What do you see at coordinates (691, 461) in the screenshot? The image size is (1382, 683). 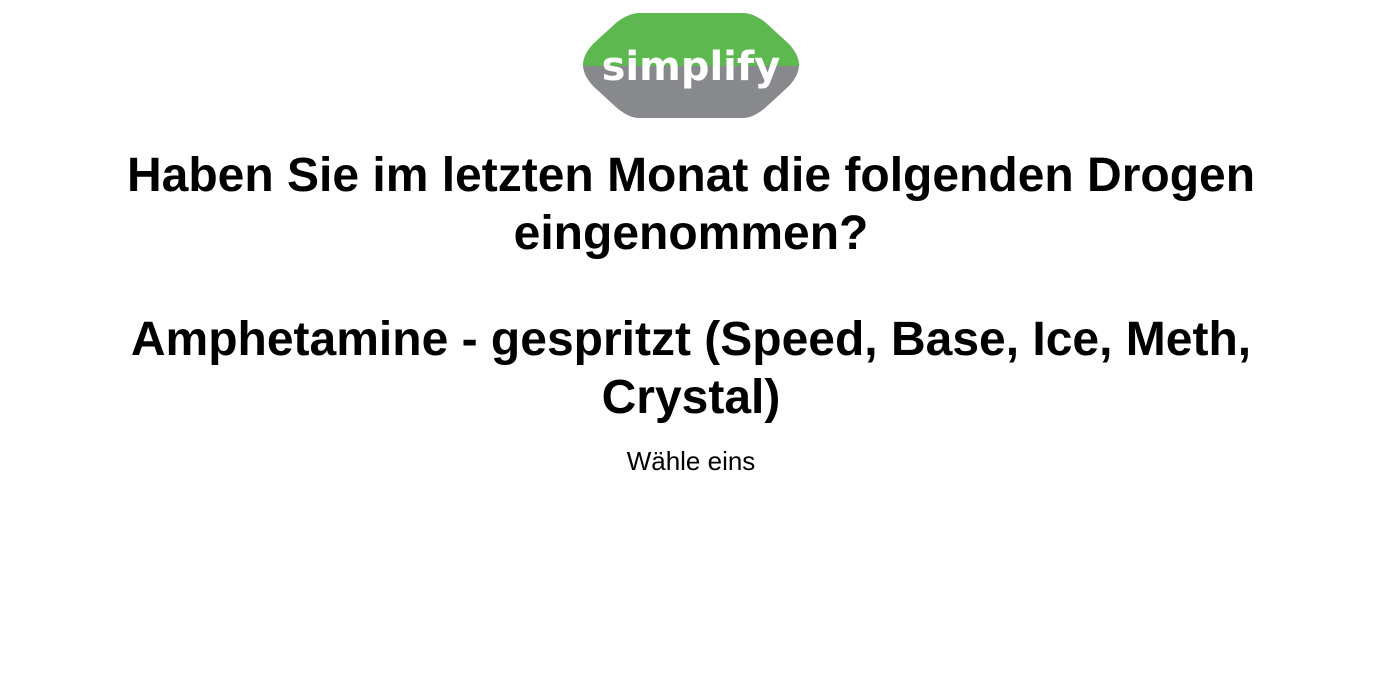 I see `choose-one-hint: Wähle eins` at bounding box center [691, 461].